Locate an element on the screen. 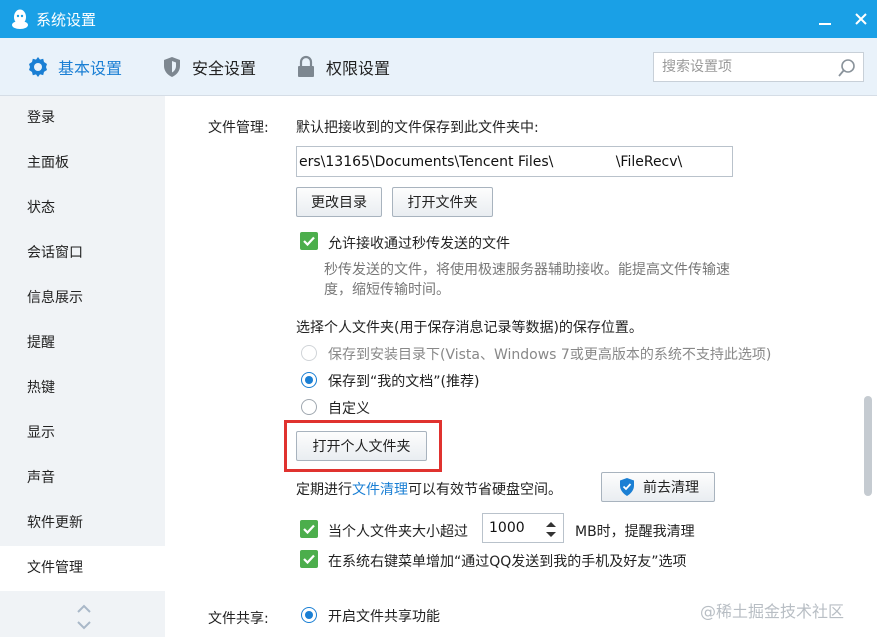 This screenshot has width=877, height=637. flash-transfer-description-line1: 秒传发送的文件，将使用极速服务器辅助接收。能提高文件传输速 is located at coordinates (527, 270).